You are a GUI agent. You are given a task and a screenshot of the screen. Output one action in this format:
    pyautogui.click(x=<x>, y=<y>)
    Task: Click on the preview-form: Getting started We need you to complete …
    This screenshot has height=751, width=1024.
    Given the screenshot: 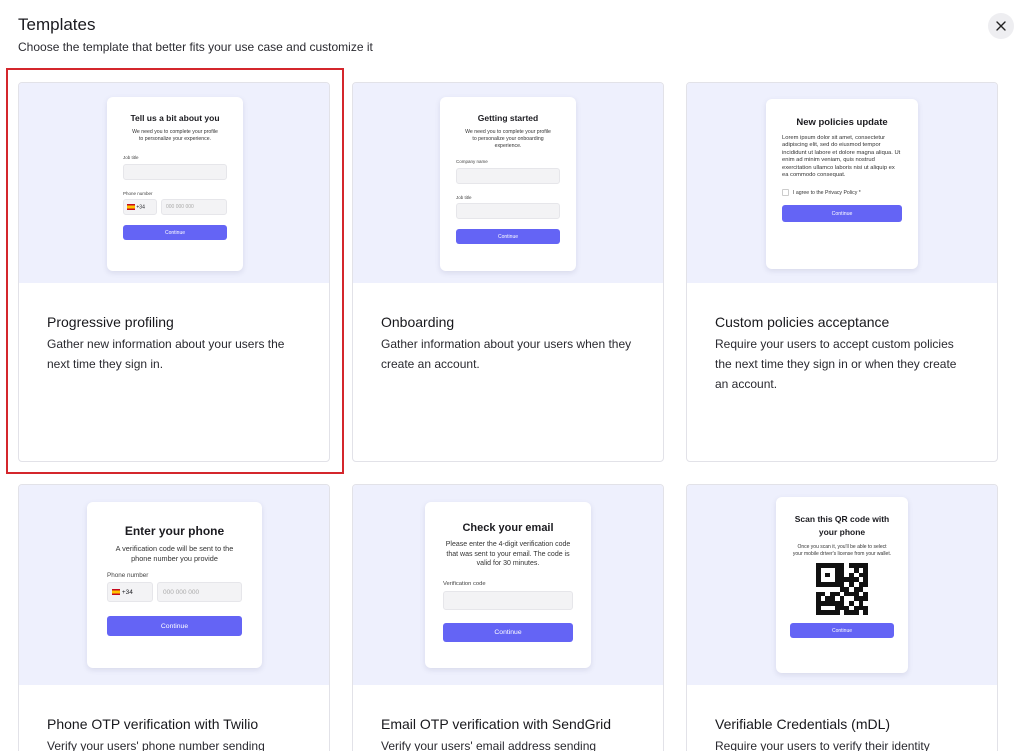 What is the action you would take?
    pyautogui.click(x=508, y=184)
    